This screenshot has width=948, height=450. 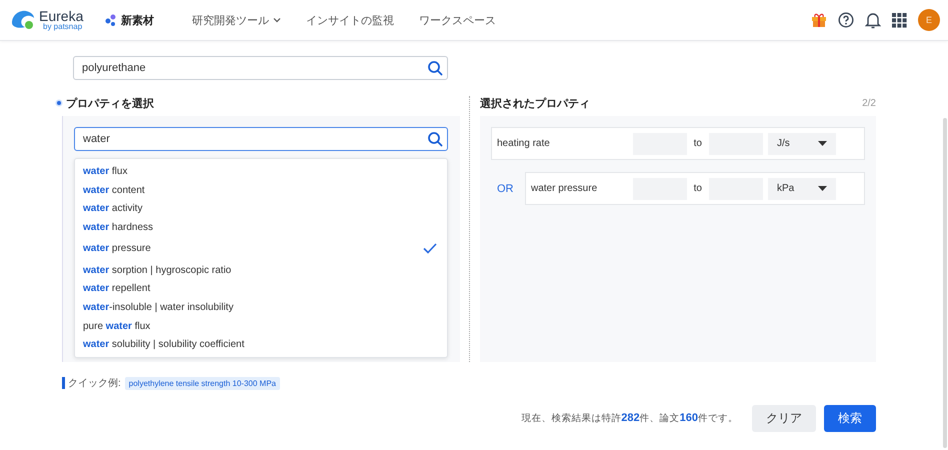 What do you see at coordinates (564, 188) in the screenshot?
I see `property-name: water pressure` at bounding box center [564, 188].